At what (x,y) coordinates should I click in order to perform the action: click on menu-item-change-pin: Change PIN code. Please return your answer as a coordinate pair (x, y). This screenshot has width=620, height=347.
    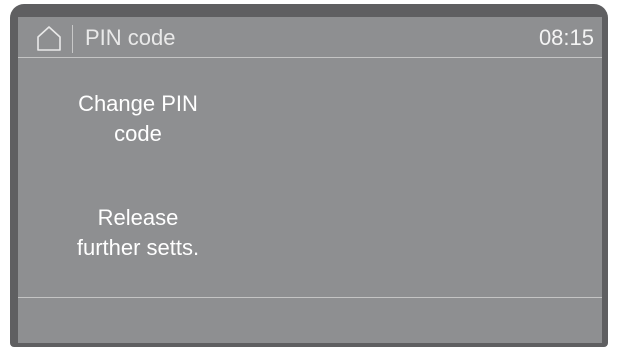
    Looking at the image, I should click on (138, 119).